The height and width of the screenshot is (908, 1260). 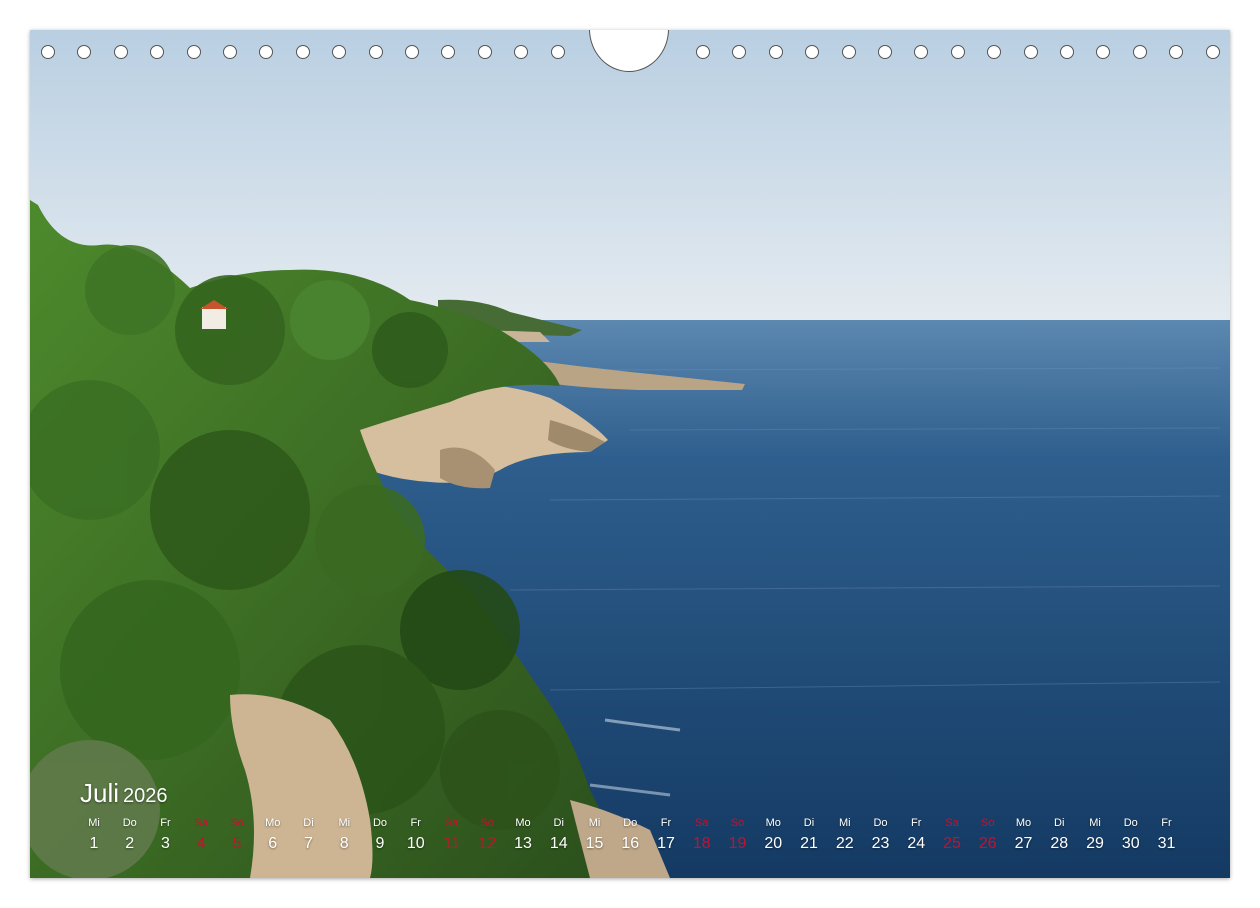 What do you see at coordinates (737, 843) in the screenshot?
I see `day-number: 19` at bounding box center [737, 843].